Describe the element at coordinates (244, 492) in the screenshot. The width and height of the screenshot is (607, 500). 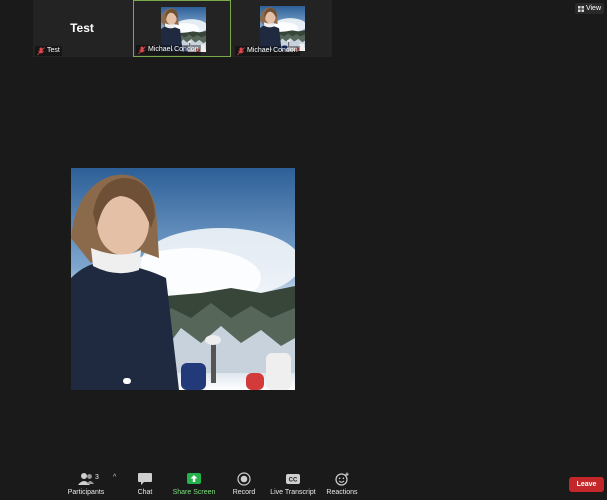
I see `record-label: Record` at that location.